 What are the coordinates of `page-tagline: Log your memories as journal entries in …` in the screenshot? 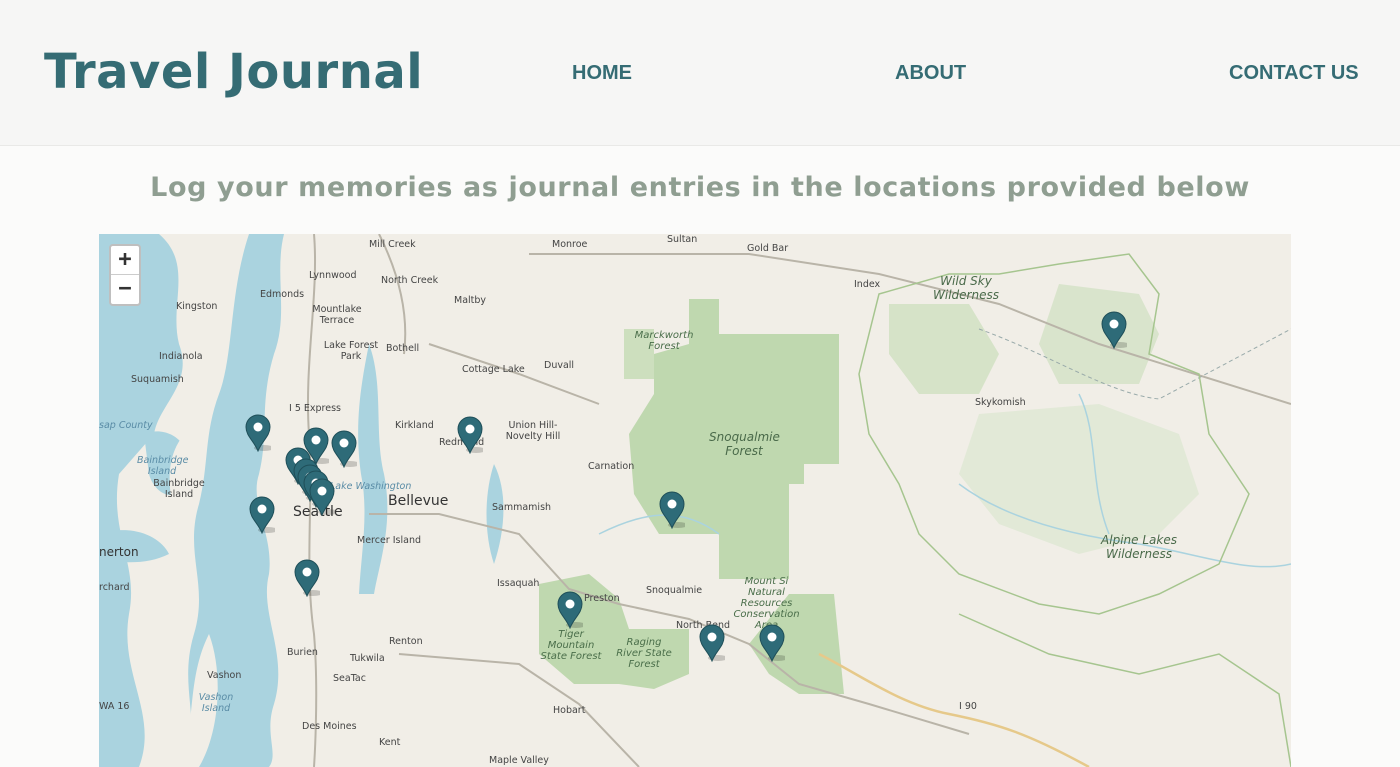 It's located at (700, 187).